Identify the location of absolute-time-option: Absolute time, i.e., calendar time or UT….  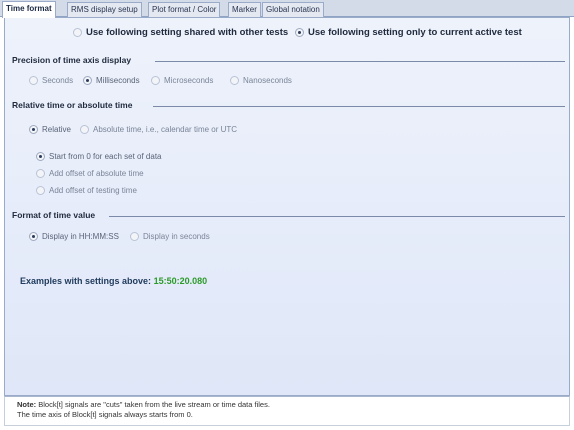
(158, 129).